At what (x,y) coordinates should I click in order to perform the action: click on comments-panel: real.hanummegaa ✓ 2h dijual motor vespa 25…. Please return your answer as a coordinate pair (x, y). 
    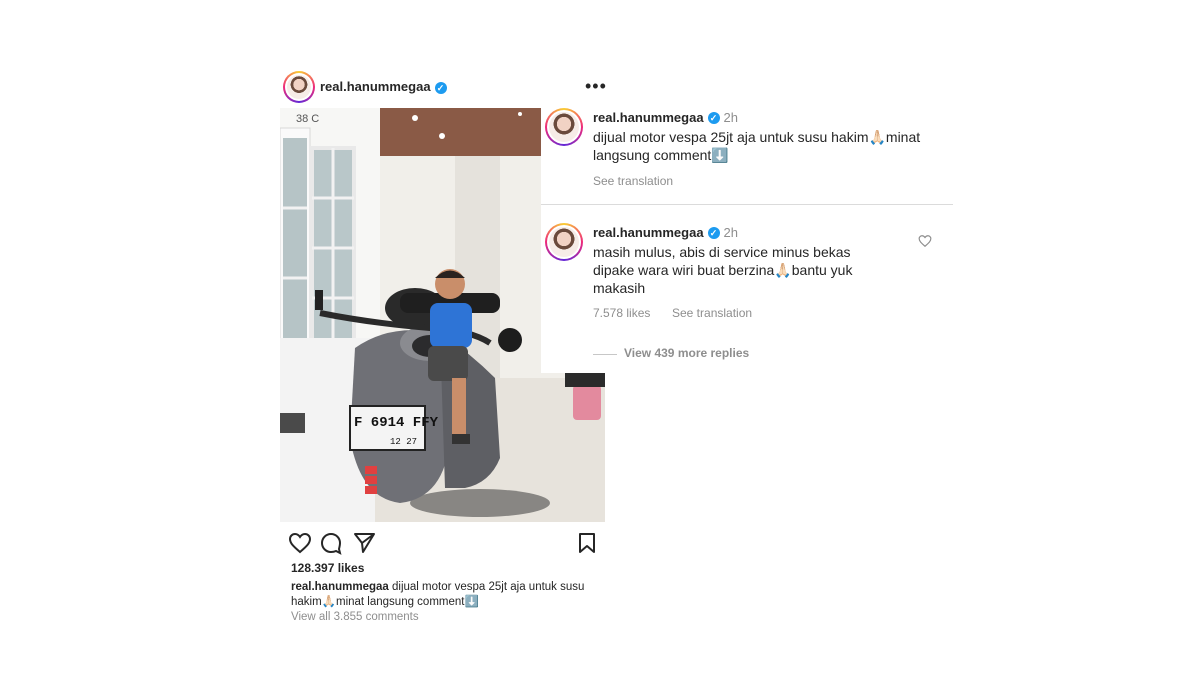
    Looking at the image, I should click on (747, 238).